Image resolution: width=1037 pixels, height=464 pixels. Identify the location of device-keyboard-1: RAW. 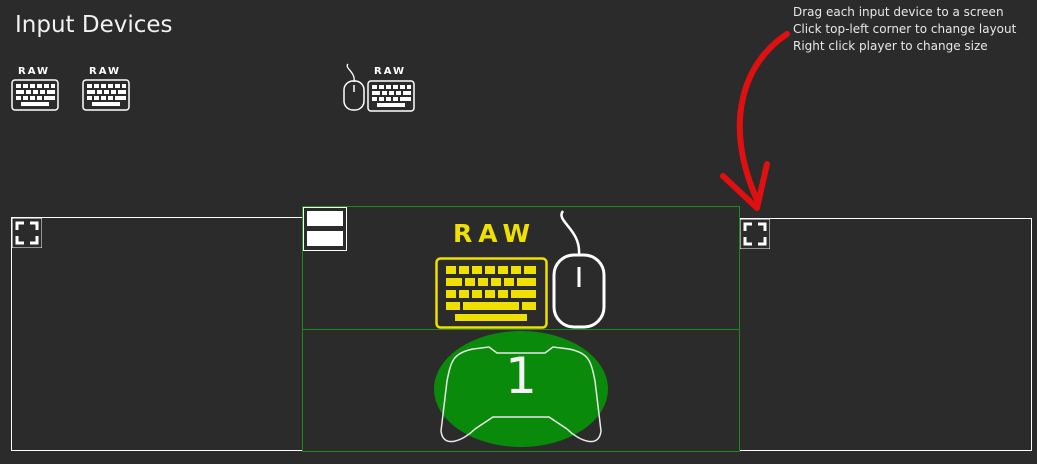
(35, 89).